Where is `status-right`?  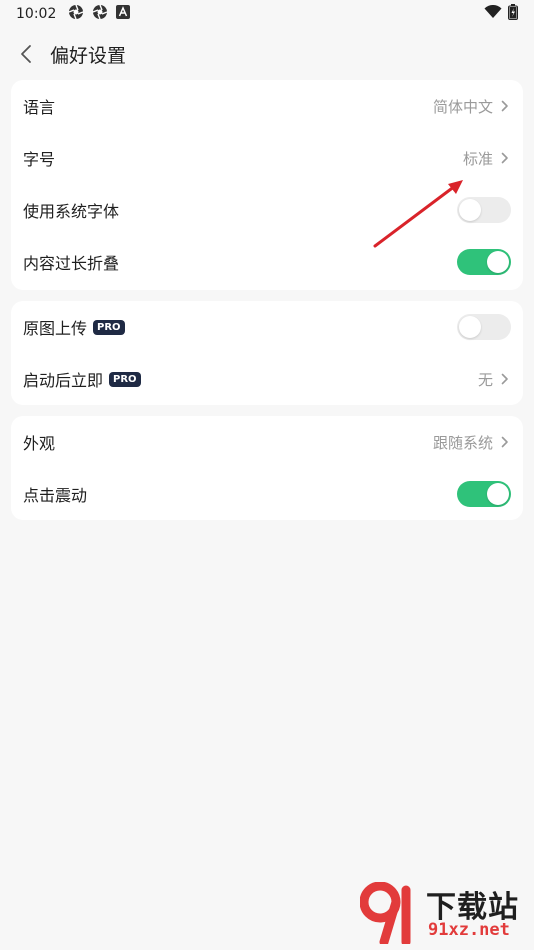
status-right is located at coordinates (501, 14).